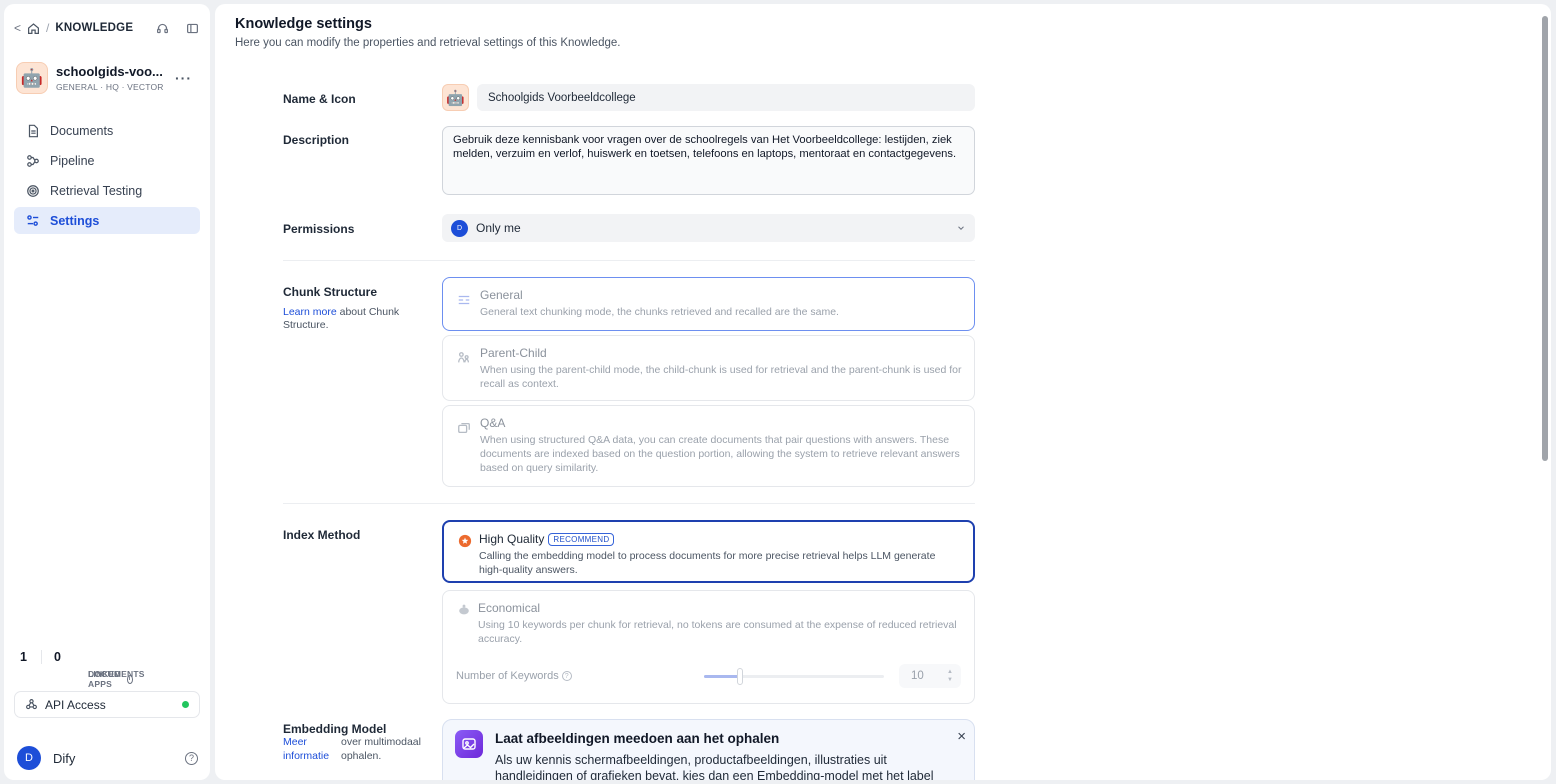 The width and height of the screenshot is (1556, 784). I want to click on documents-stat: 1 DOCUMENTS, so click(82, 664).